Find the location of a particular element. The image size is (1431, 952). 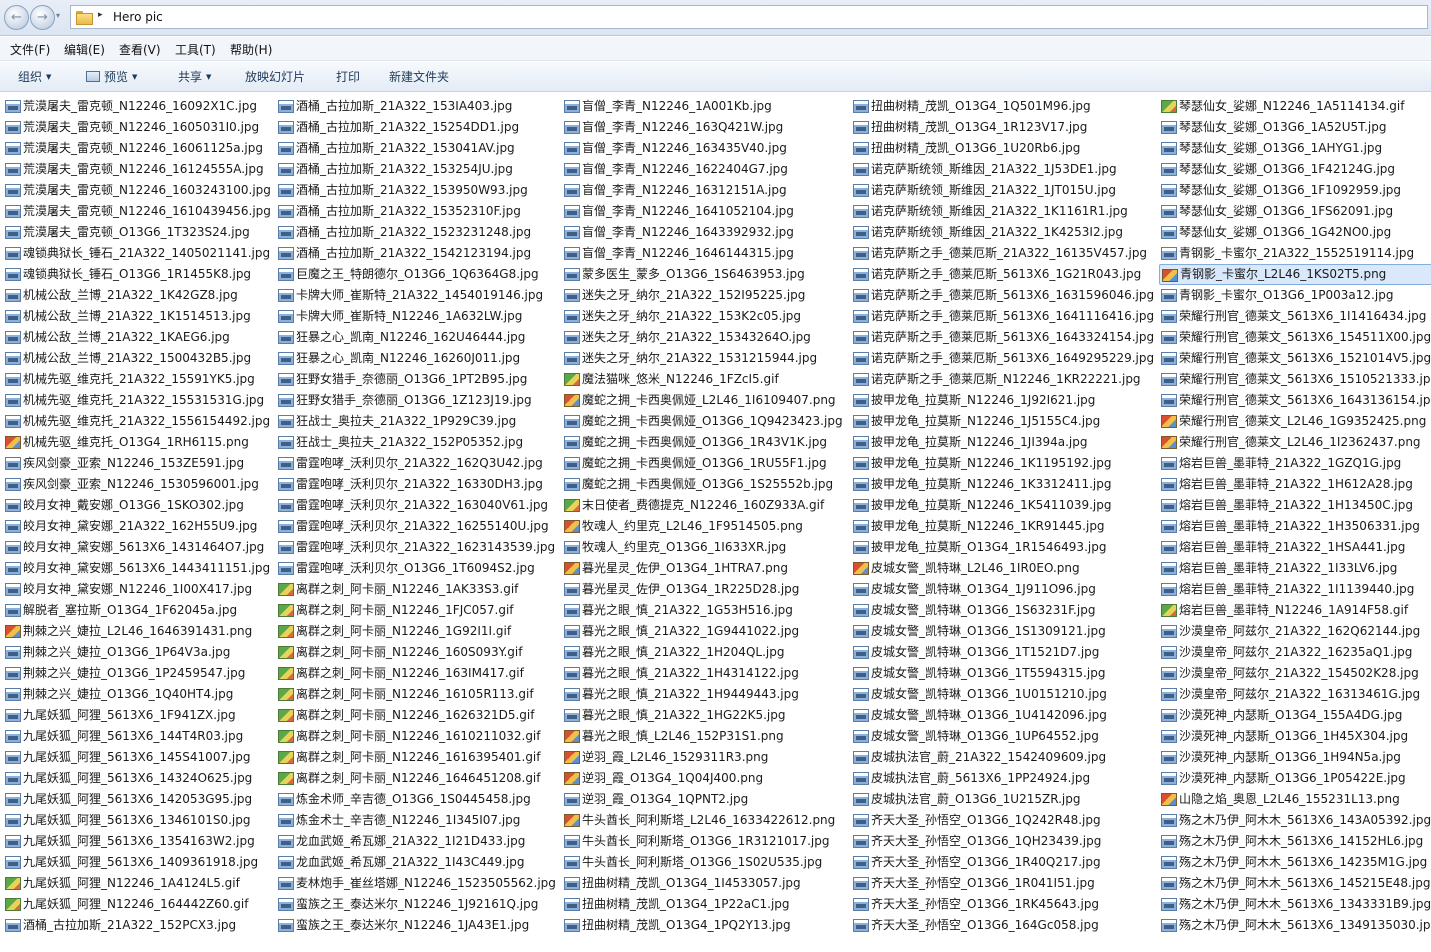

file-item: 雷霆咆哮_沃利贝尔_O13G6_1T6094S2.jpg is located at coordinates (416, 568).